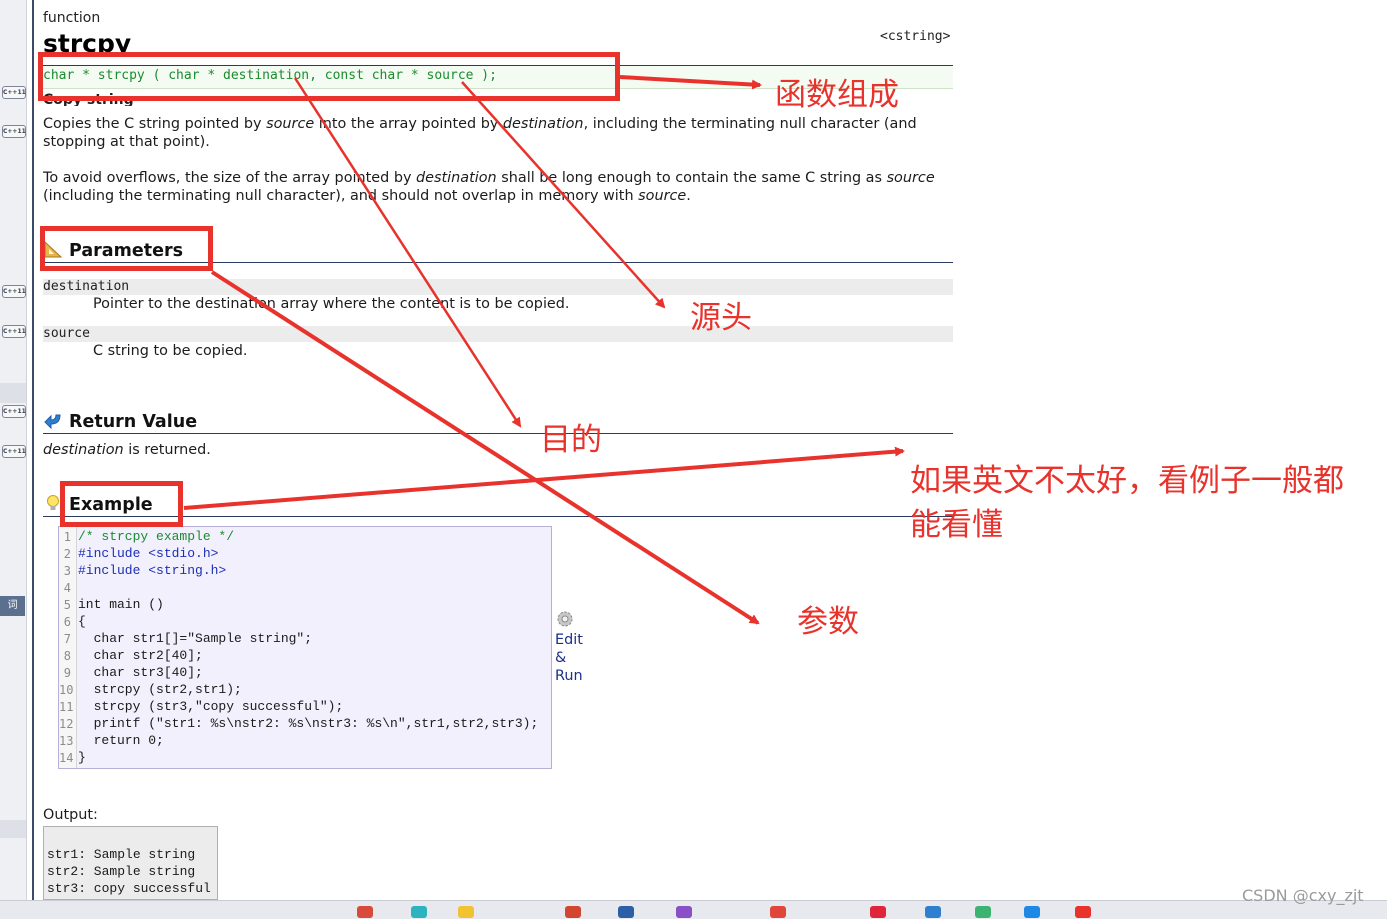  What do you see at coordinates (148, 553) in the screenshot?
I see `code-line: #include <stdio.h>` at bounding box center [148, 553].